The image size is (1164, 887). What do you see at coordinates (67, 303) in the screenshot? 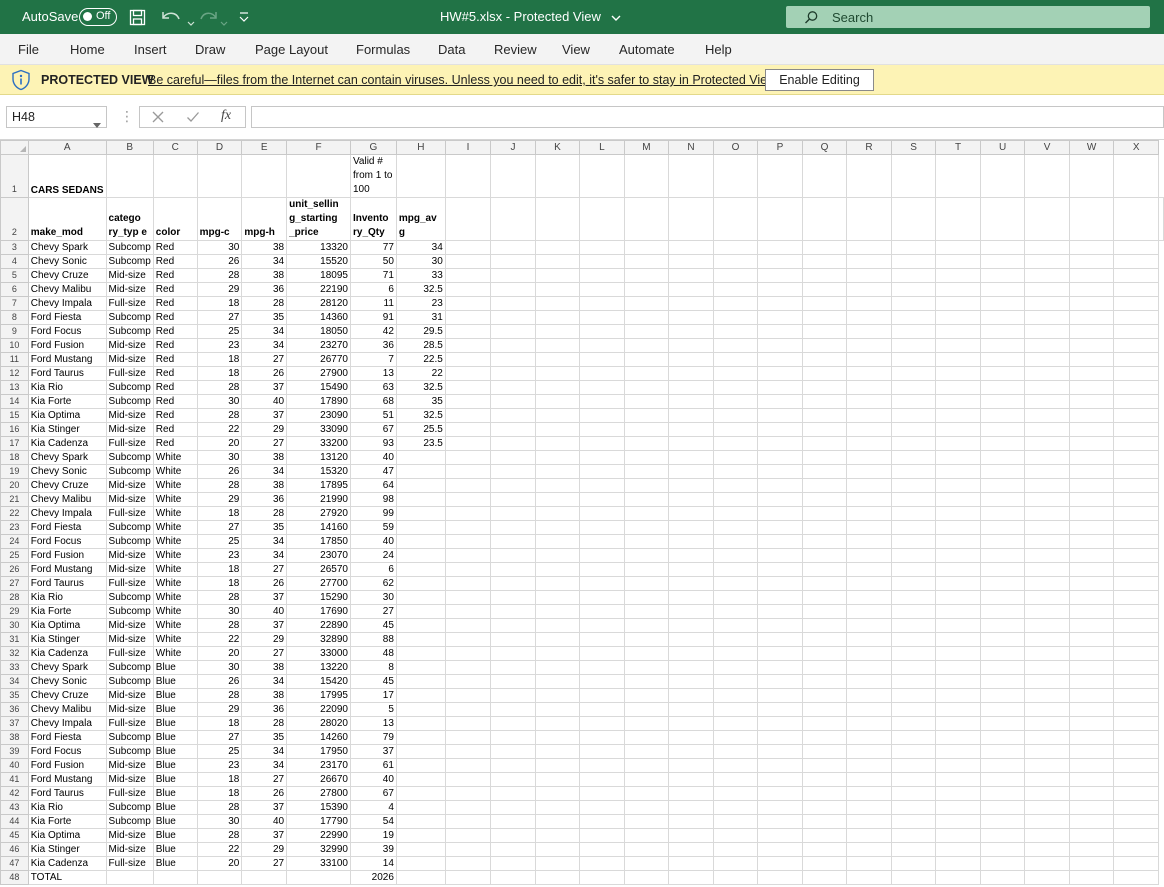
I see `make-model-cell: Chevy Impala` at bounding box center [67, 303].